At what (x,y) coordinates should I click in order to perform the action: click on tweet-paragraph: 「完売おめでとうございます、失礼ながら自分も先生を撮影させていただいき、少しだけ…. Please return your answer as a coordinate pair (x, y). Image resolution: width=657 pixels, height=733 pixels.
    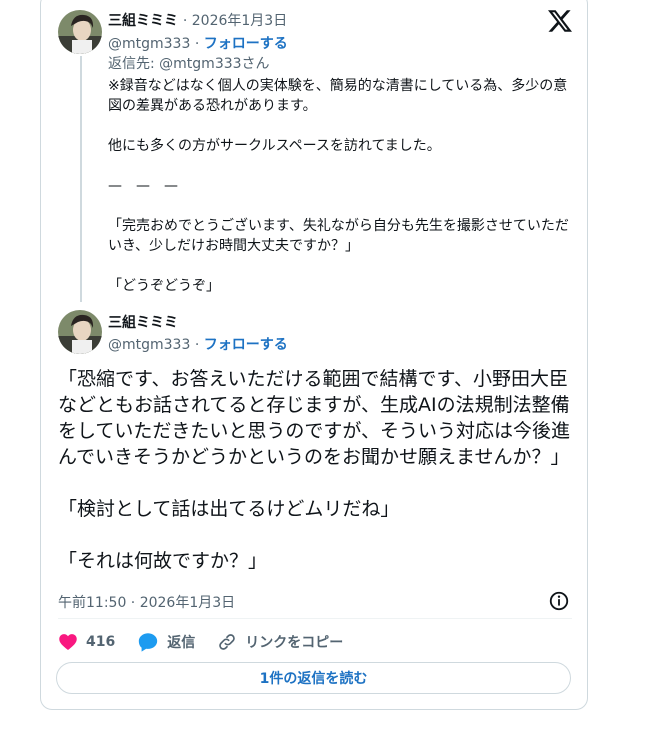
    Looking at the image, I should click on (338, 236).